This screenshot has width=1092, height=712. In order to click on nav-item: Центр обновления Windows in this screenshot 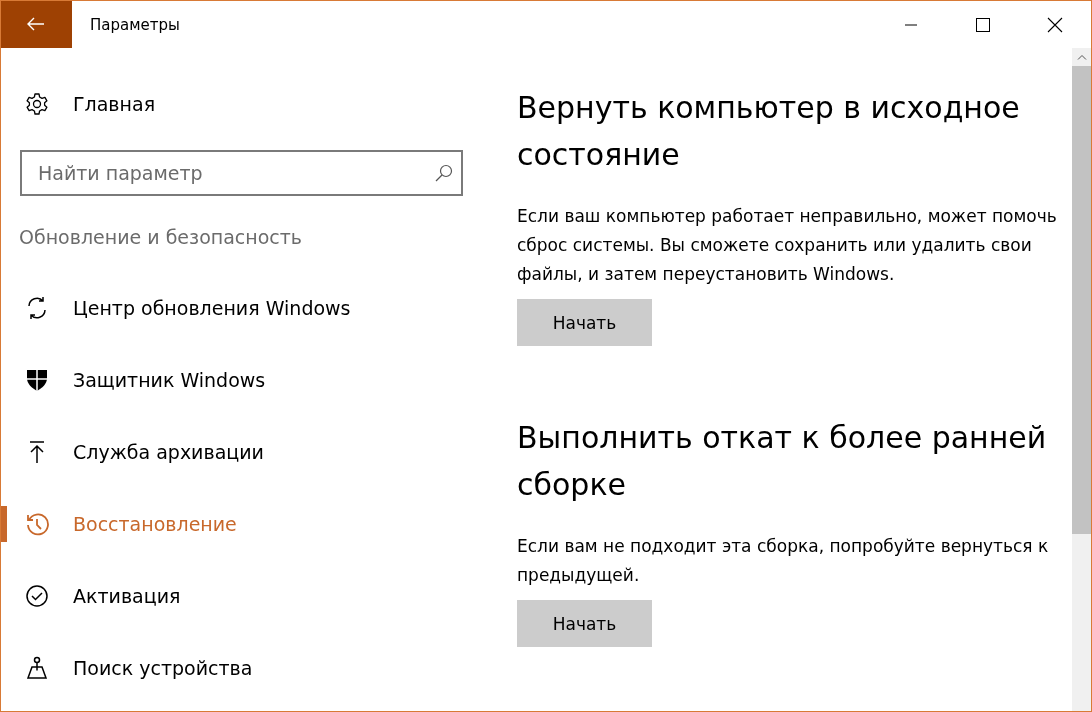, I will do `click(250, 308)`.